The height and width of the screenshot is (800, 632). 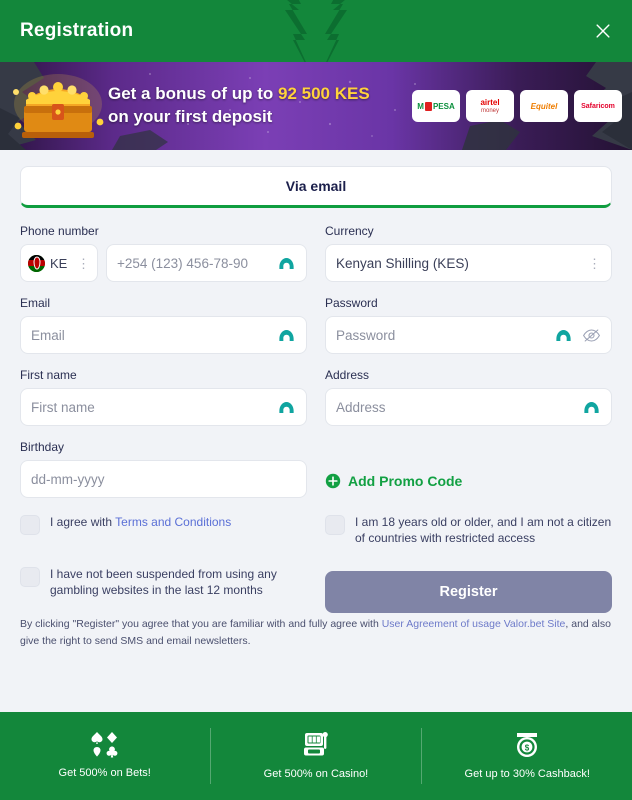 I want to click on add-promo-code-button: Add Promo Code, so click(x=393, y=481).